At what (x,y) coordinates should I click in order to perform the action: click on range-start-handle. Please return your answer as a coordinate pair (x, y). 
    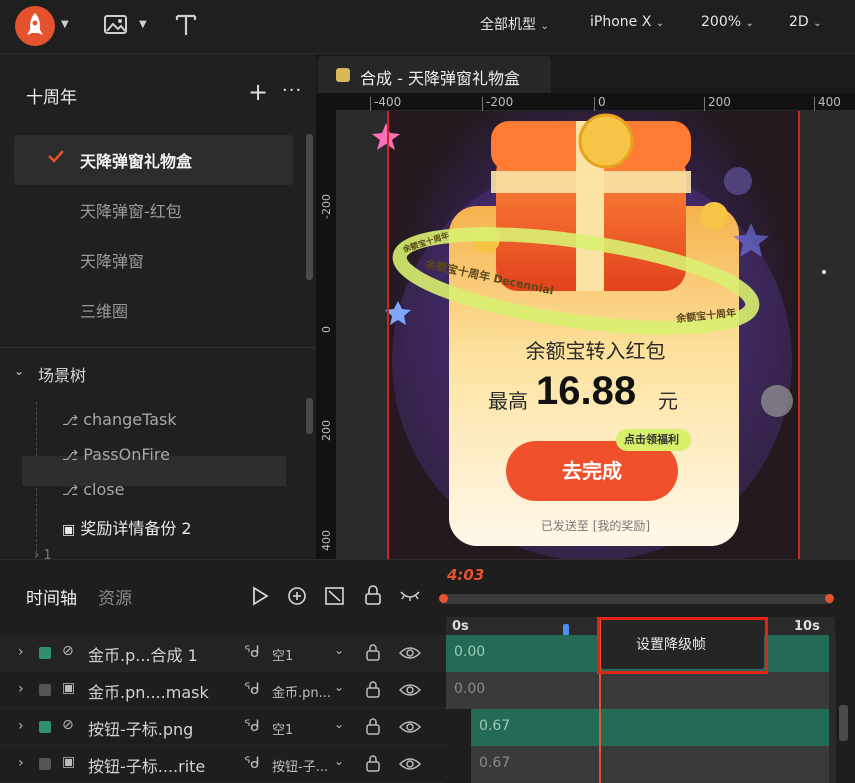
    Looking at the image, I should click on (443, 598).